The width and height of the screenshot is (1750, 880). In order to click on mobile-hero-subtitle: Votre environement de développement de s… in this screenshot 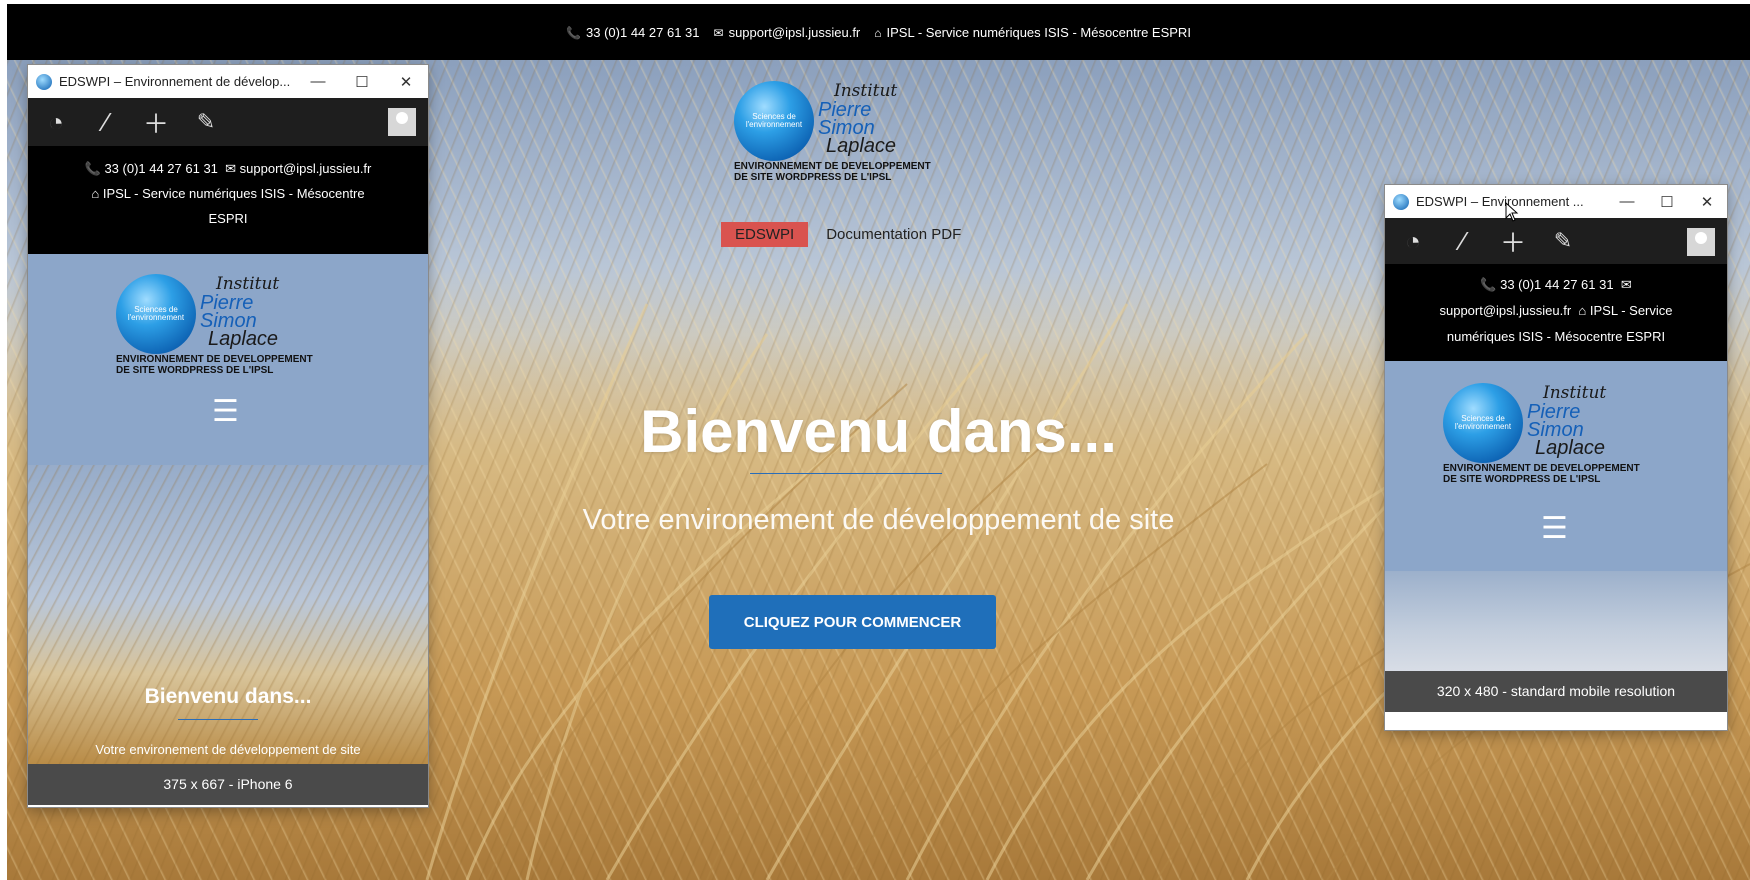, I will do `click(228, 749)`.